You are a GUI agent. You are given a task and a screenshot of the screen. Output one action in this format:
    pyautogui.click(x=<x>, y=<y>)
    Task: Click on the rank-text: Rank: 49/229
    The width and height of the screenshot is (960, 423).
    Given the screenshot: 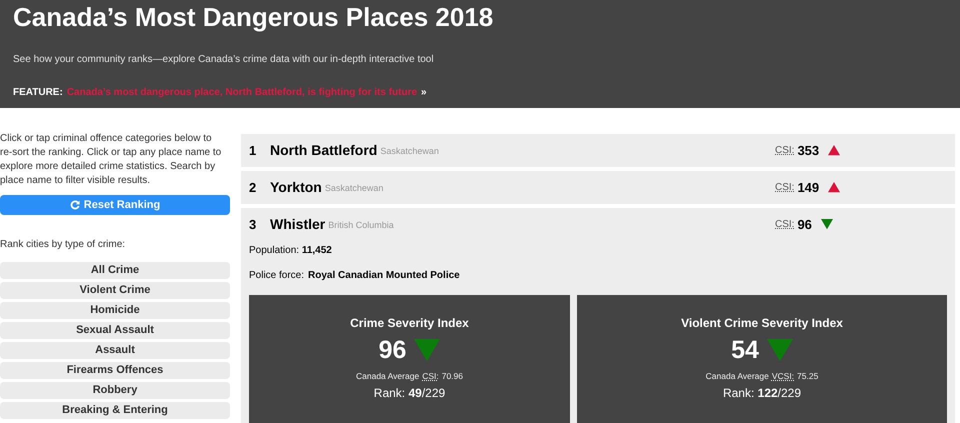 What is the action you would take?
    pyautogui.click(x=410, y=393)
    